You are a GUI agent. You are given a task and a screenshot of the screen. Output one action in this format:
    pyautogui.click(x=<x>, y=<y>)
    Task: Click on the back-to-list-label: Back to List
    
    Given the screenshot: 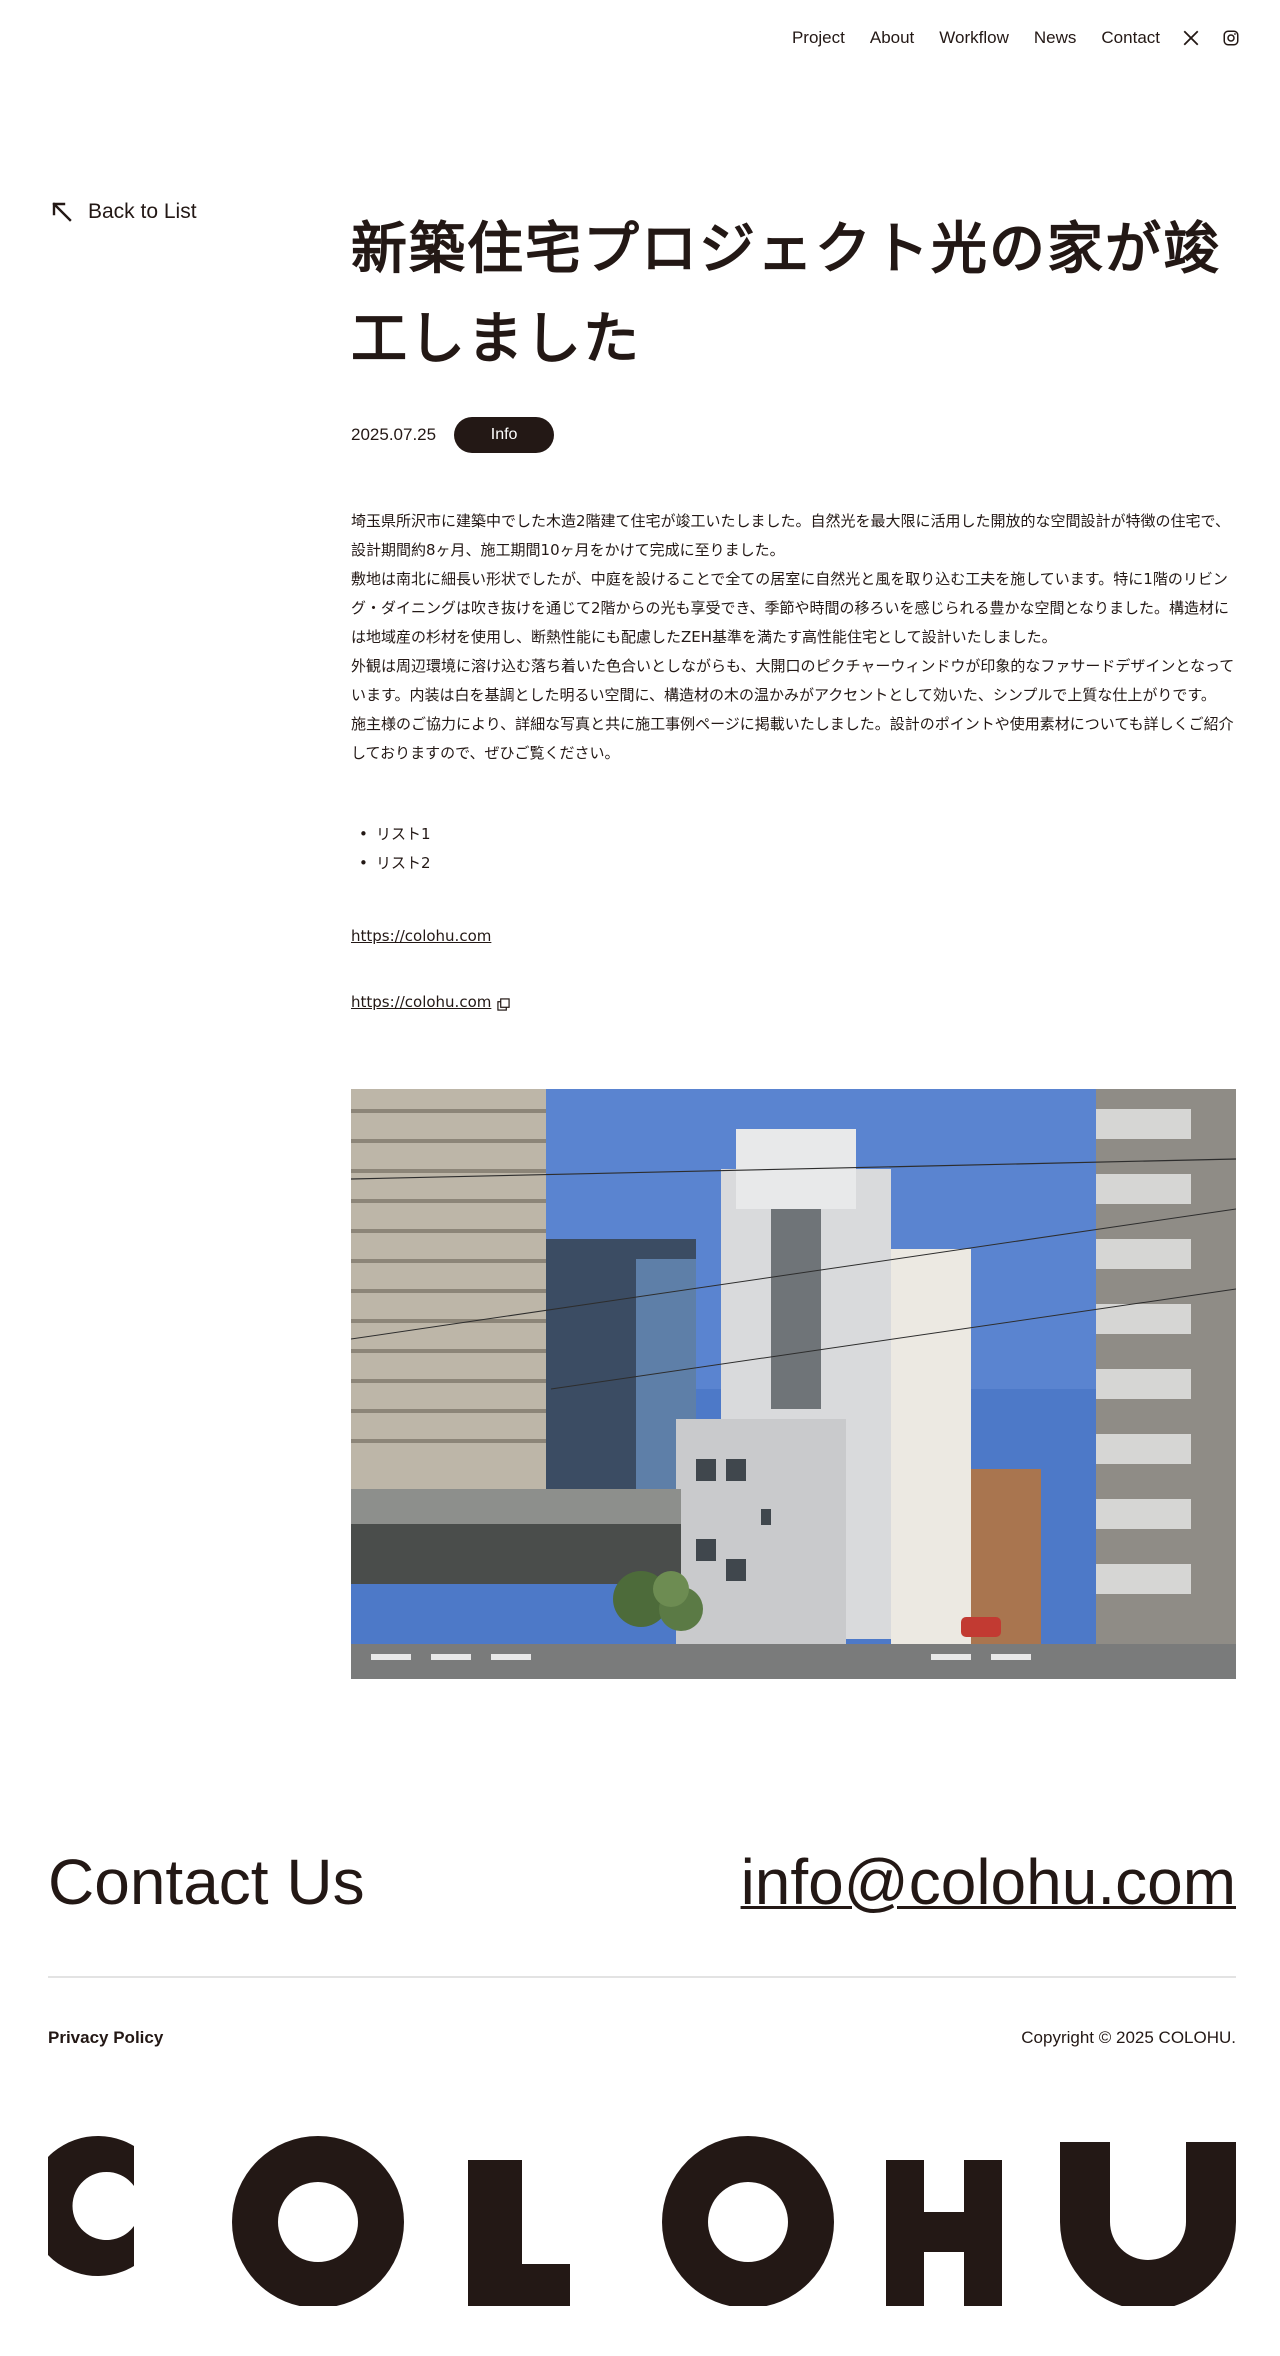 What is the action you would take?
    pyautogui.click(x=142, y=211)
    